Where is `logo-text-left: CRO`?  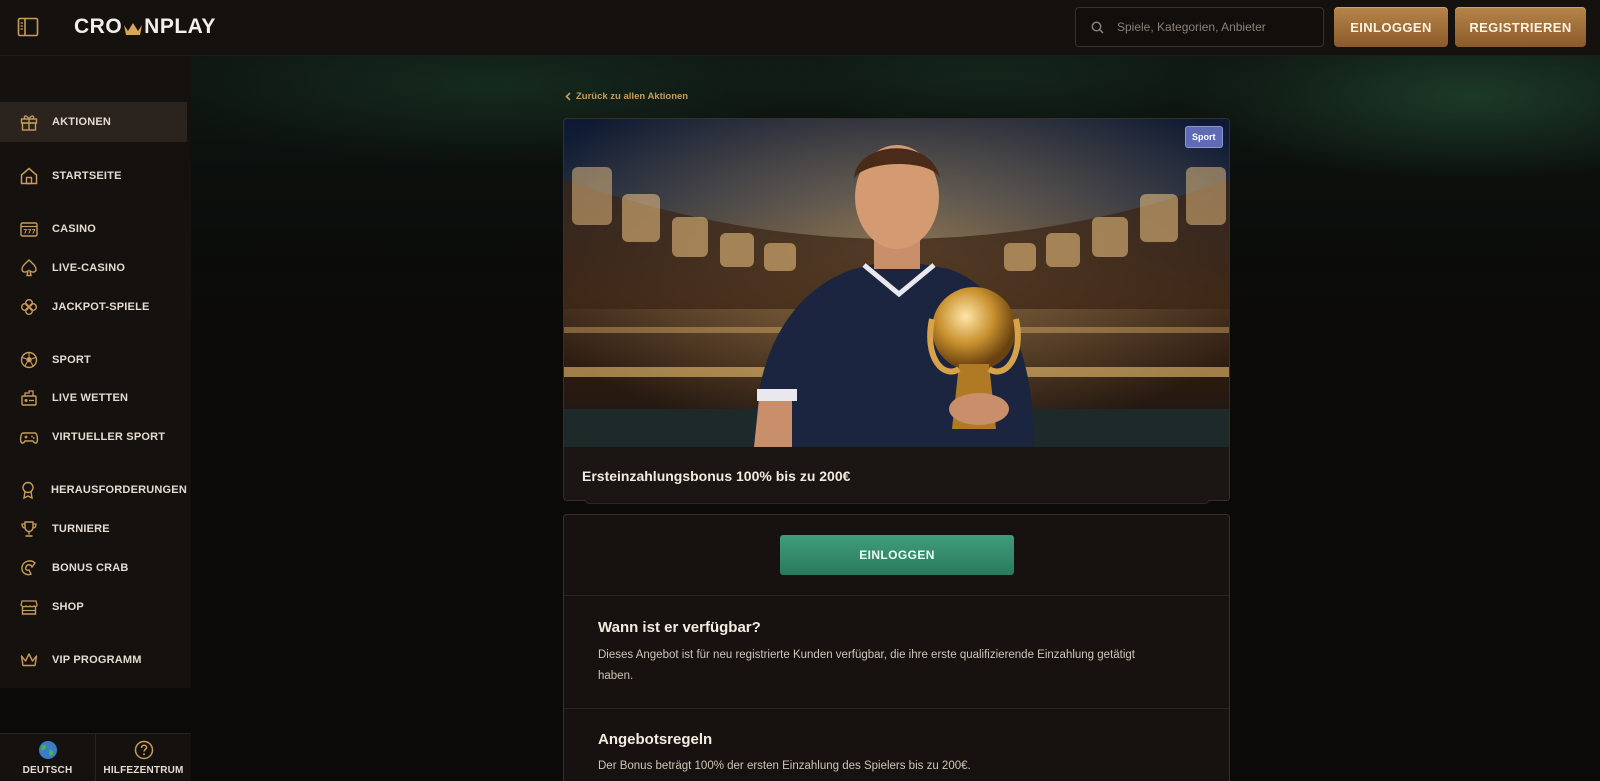
logo-text-left: CRO is located at coordinates (98, 26).